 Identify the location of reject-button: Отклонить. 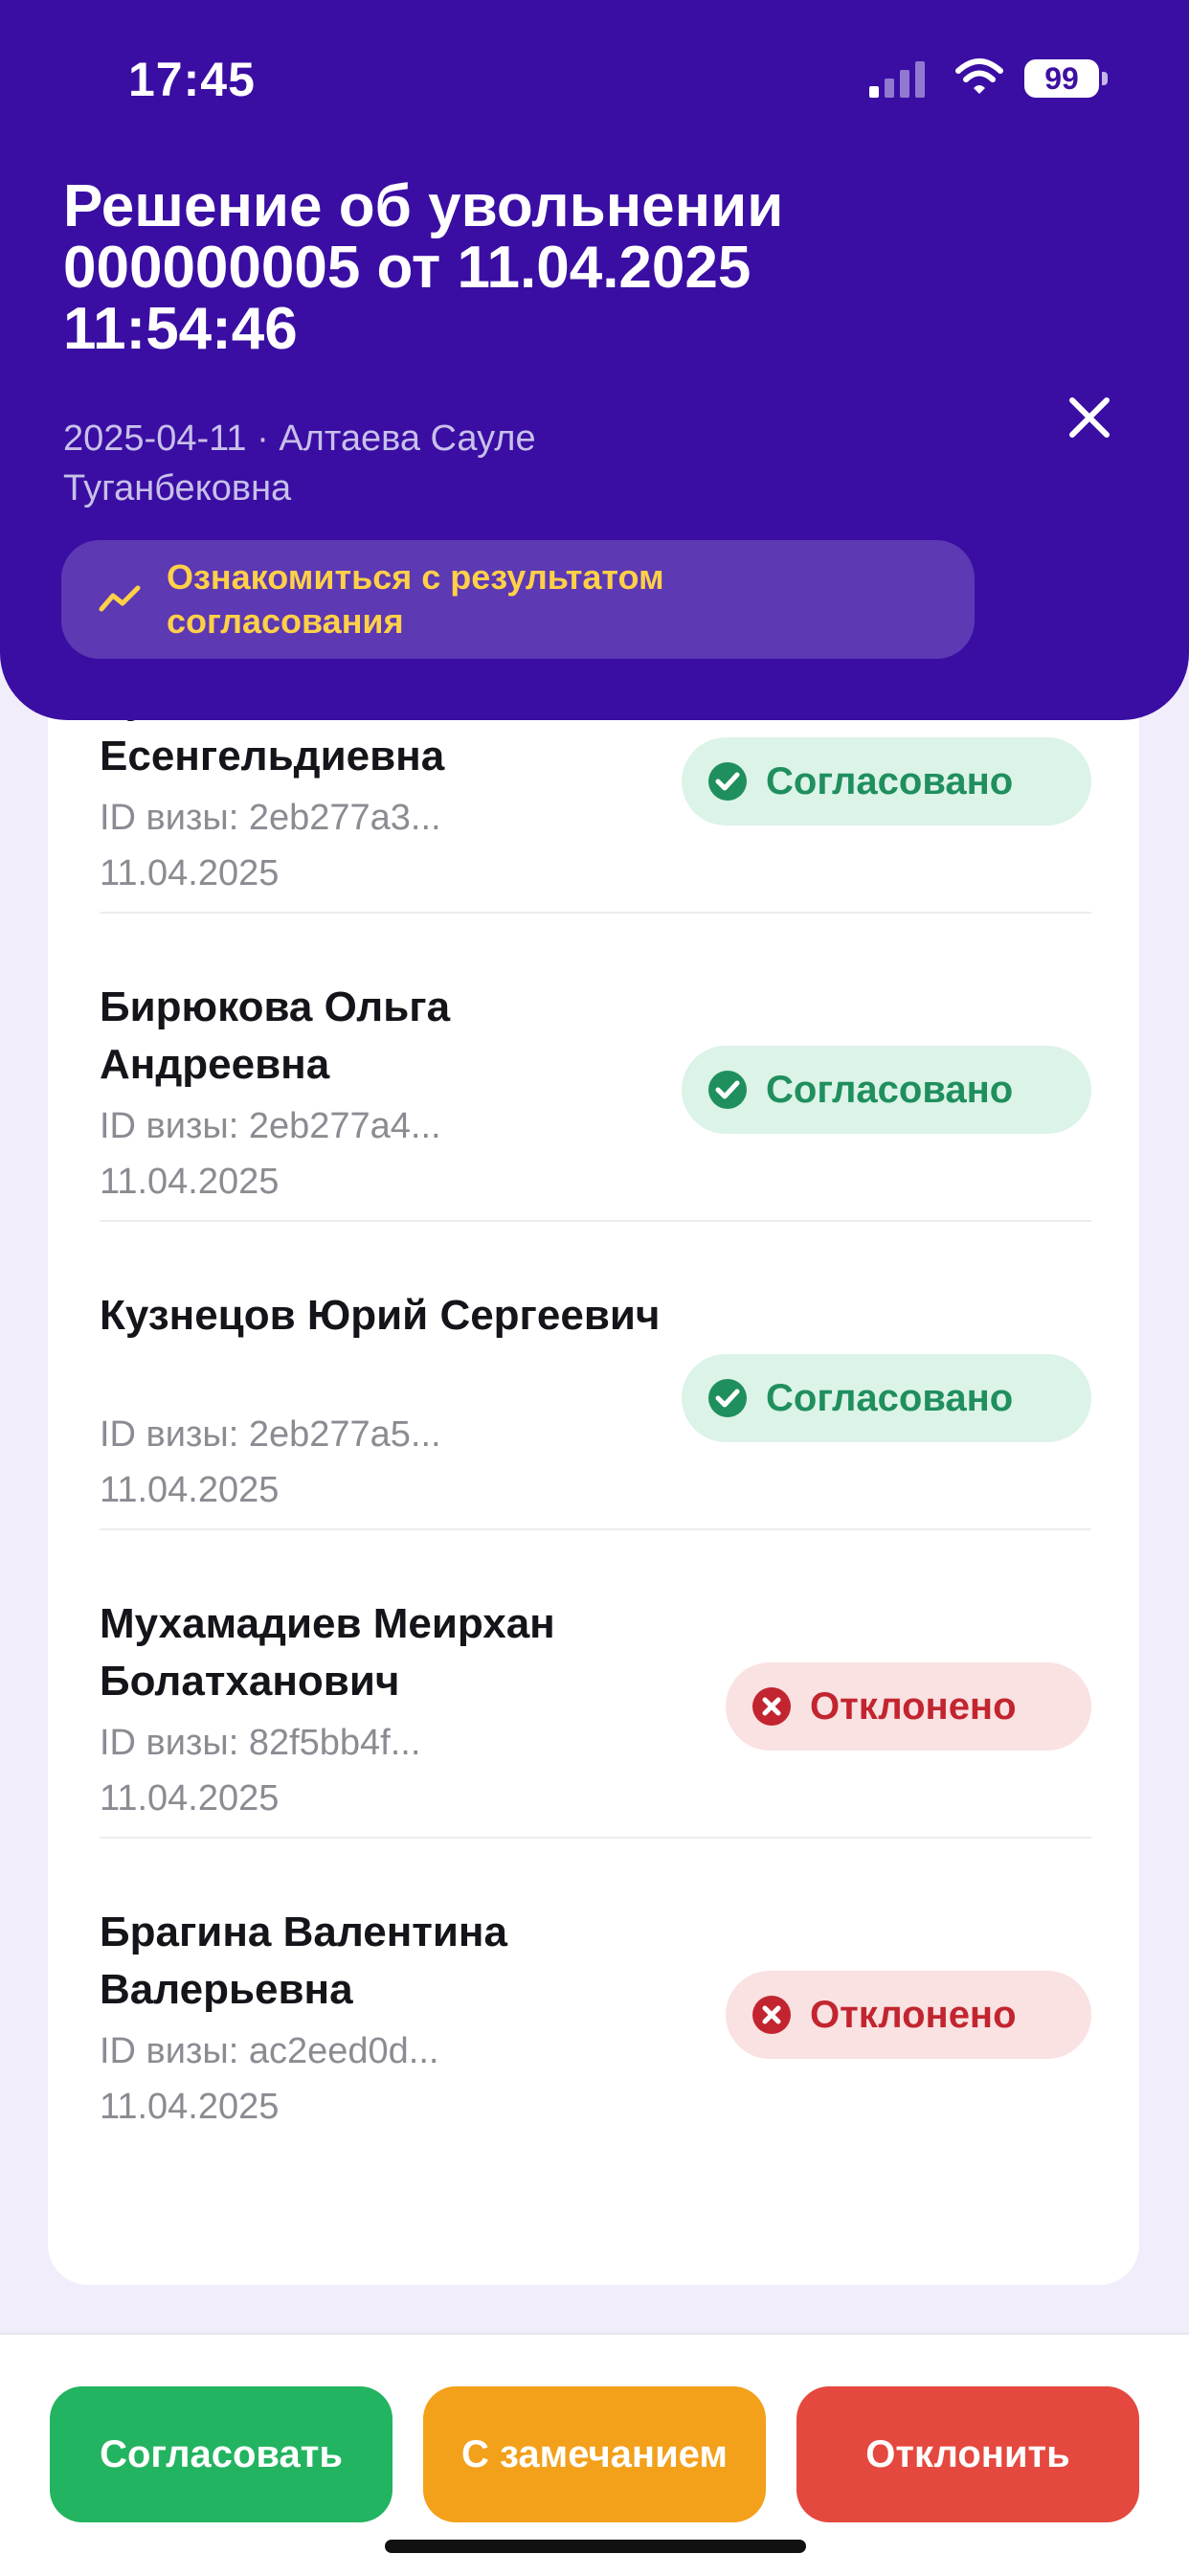
(967, 2454).